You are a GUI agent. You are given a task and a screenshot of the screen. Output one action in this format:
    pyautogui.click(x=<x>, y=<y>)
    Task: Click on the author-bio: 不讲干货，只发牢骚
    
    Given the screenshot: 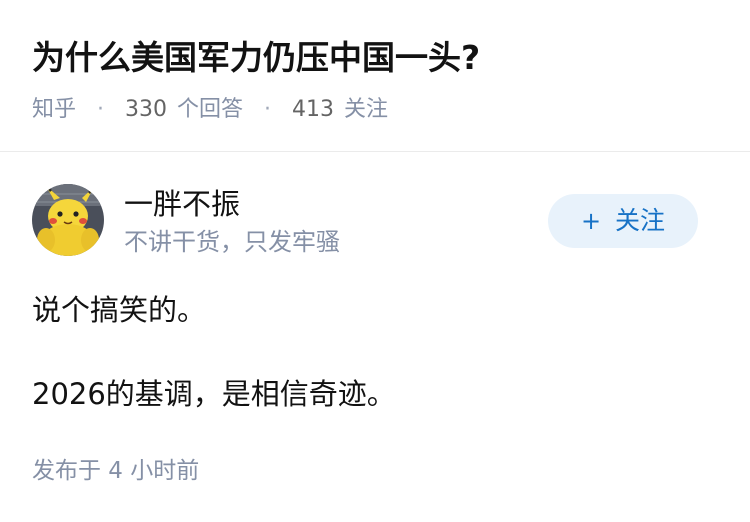 What is the action you would take?
    pyautogui.click(x=232, y=242)
    